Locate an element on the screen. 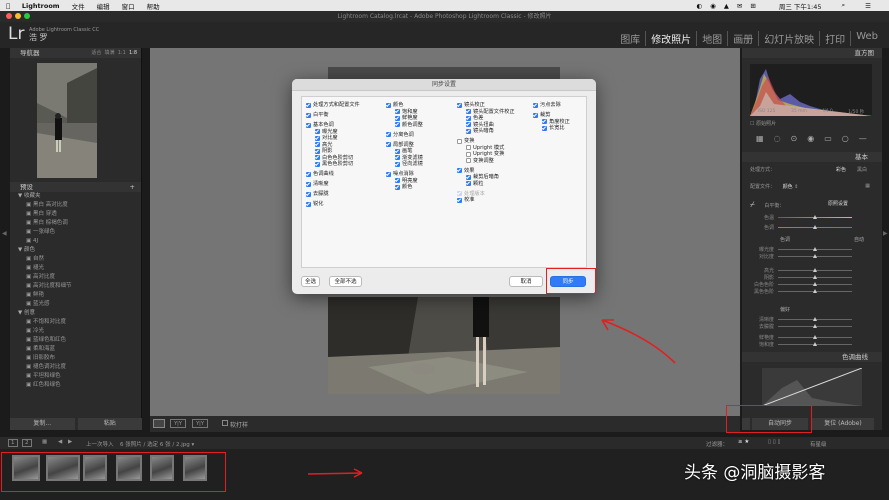 Image resolution: width=889 pixels, height=500 pixels. menu-help: 帮助 is located at coordinates (153, 6).